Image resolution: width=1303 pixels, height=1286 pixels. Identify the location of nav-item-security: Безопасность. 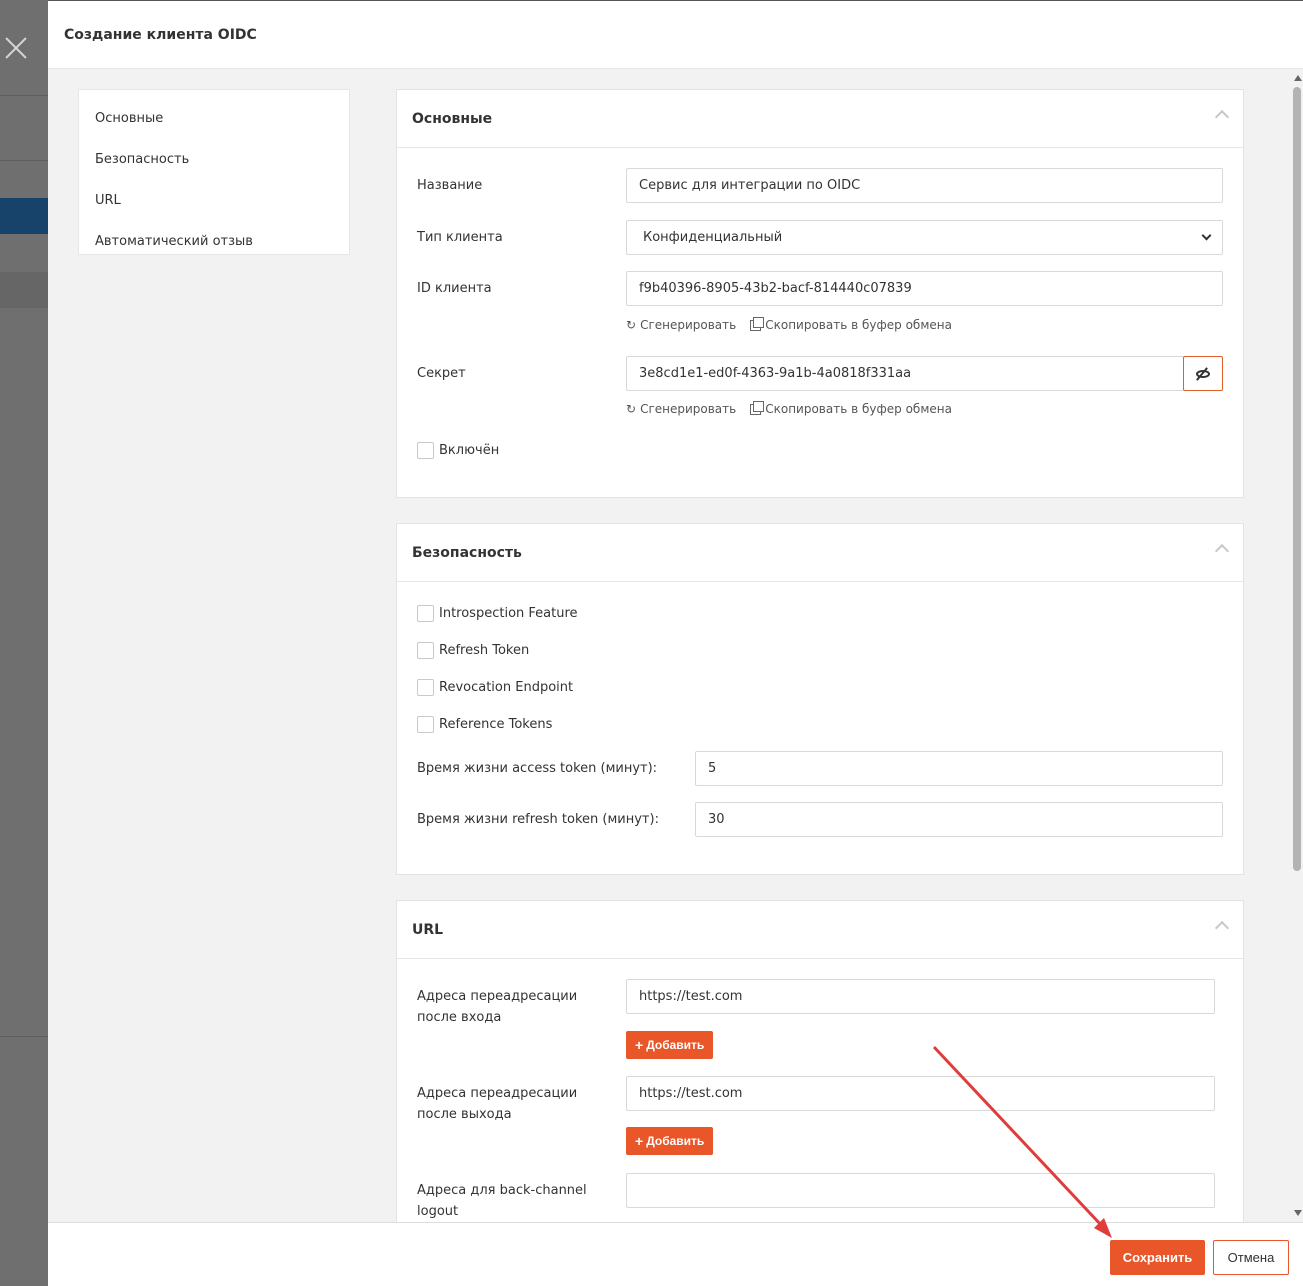
(214, 159).